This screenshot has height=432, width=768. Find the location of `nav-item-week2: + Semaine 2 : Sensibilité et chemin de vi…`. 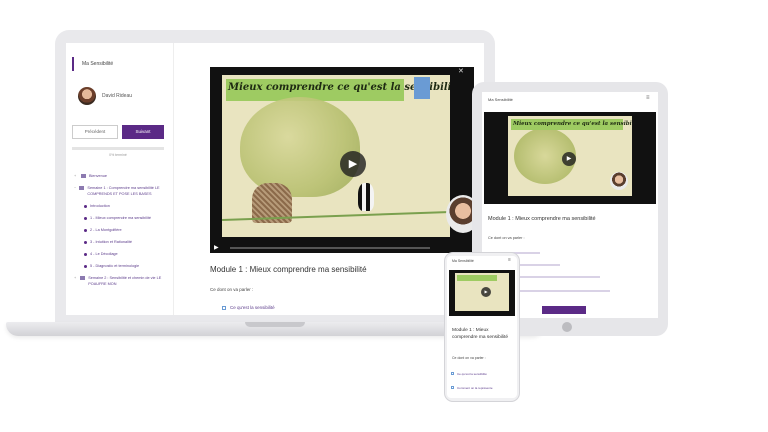

nav-item-week2: + Semaine 2 : Sensibilité et chemin de vi… is located at coordinates (122, 281).